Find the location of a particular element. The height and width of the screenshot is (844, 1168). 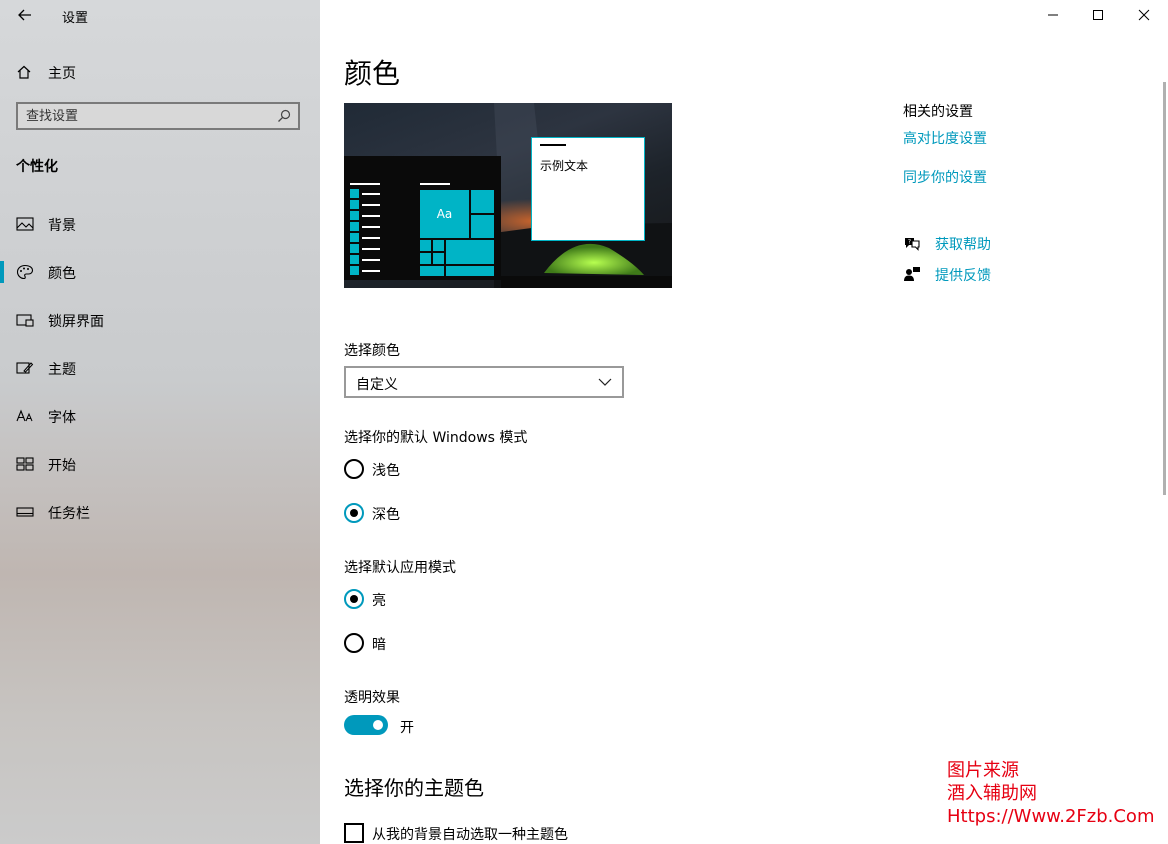

preview-tile-aa: Aa is located at coordinates (444, 214).